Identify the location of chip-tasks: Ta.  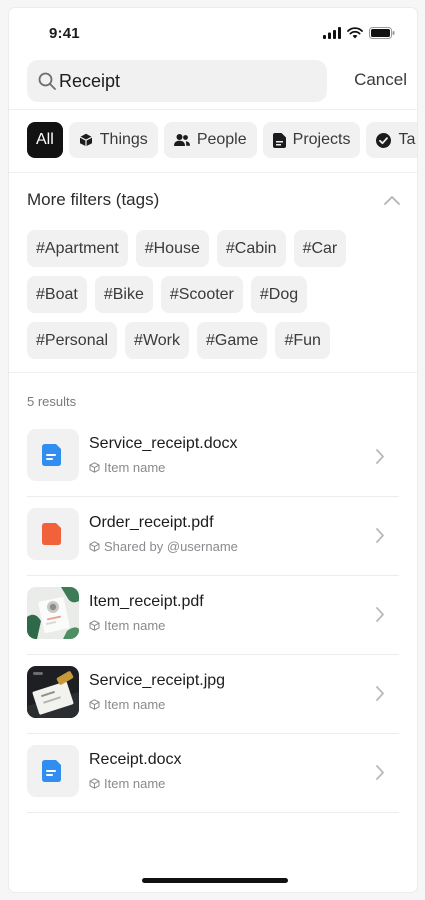
(391, 140).